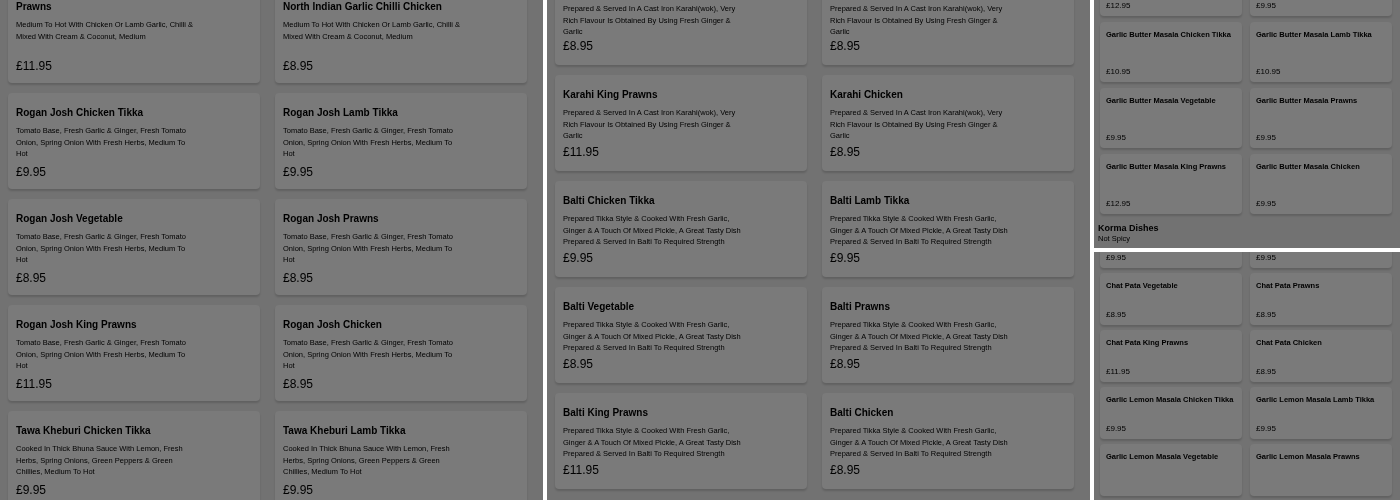  What do you see at coordinates (345, 431) in the screenshot?
I see `dish-name: Tawa Kheburi Lamb Tikka` at bounding box center [345, 431].